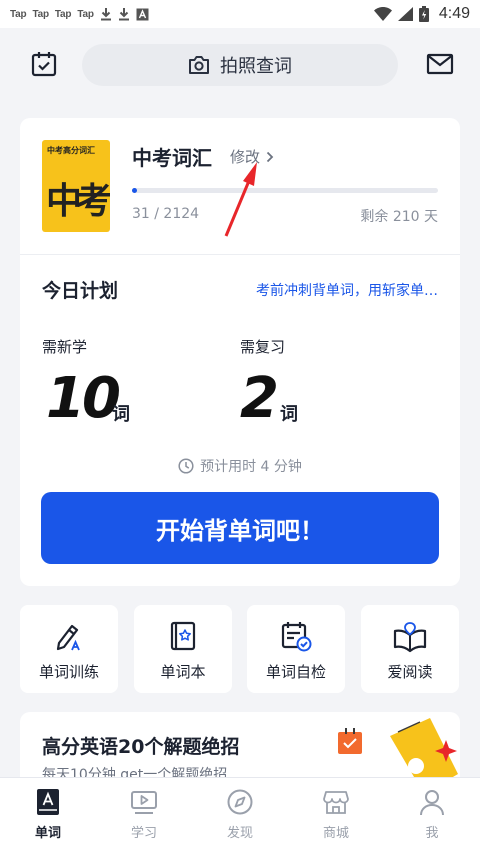 The image size is (480, 855). I want to click on nav-tab-me: 我, so click(432, 816).